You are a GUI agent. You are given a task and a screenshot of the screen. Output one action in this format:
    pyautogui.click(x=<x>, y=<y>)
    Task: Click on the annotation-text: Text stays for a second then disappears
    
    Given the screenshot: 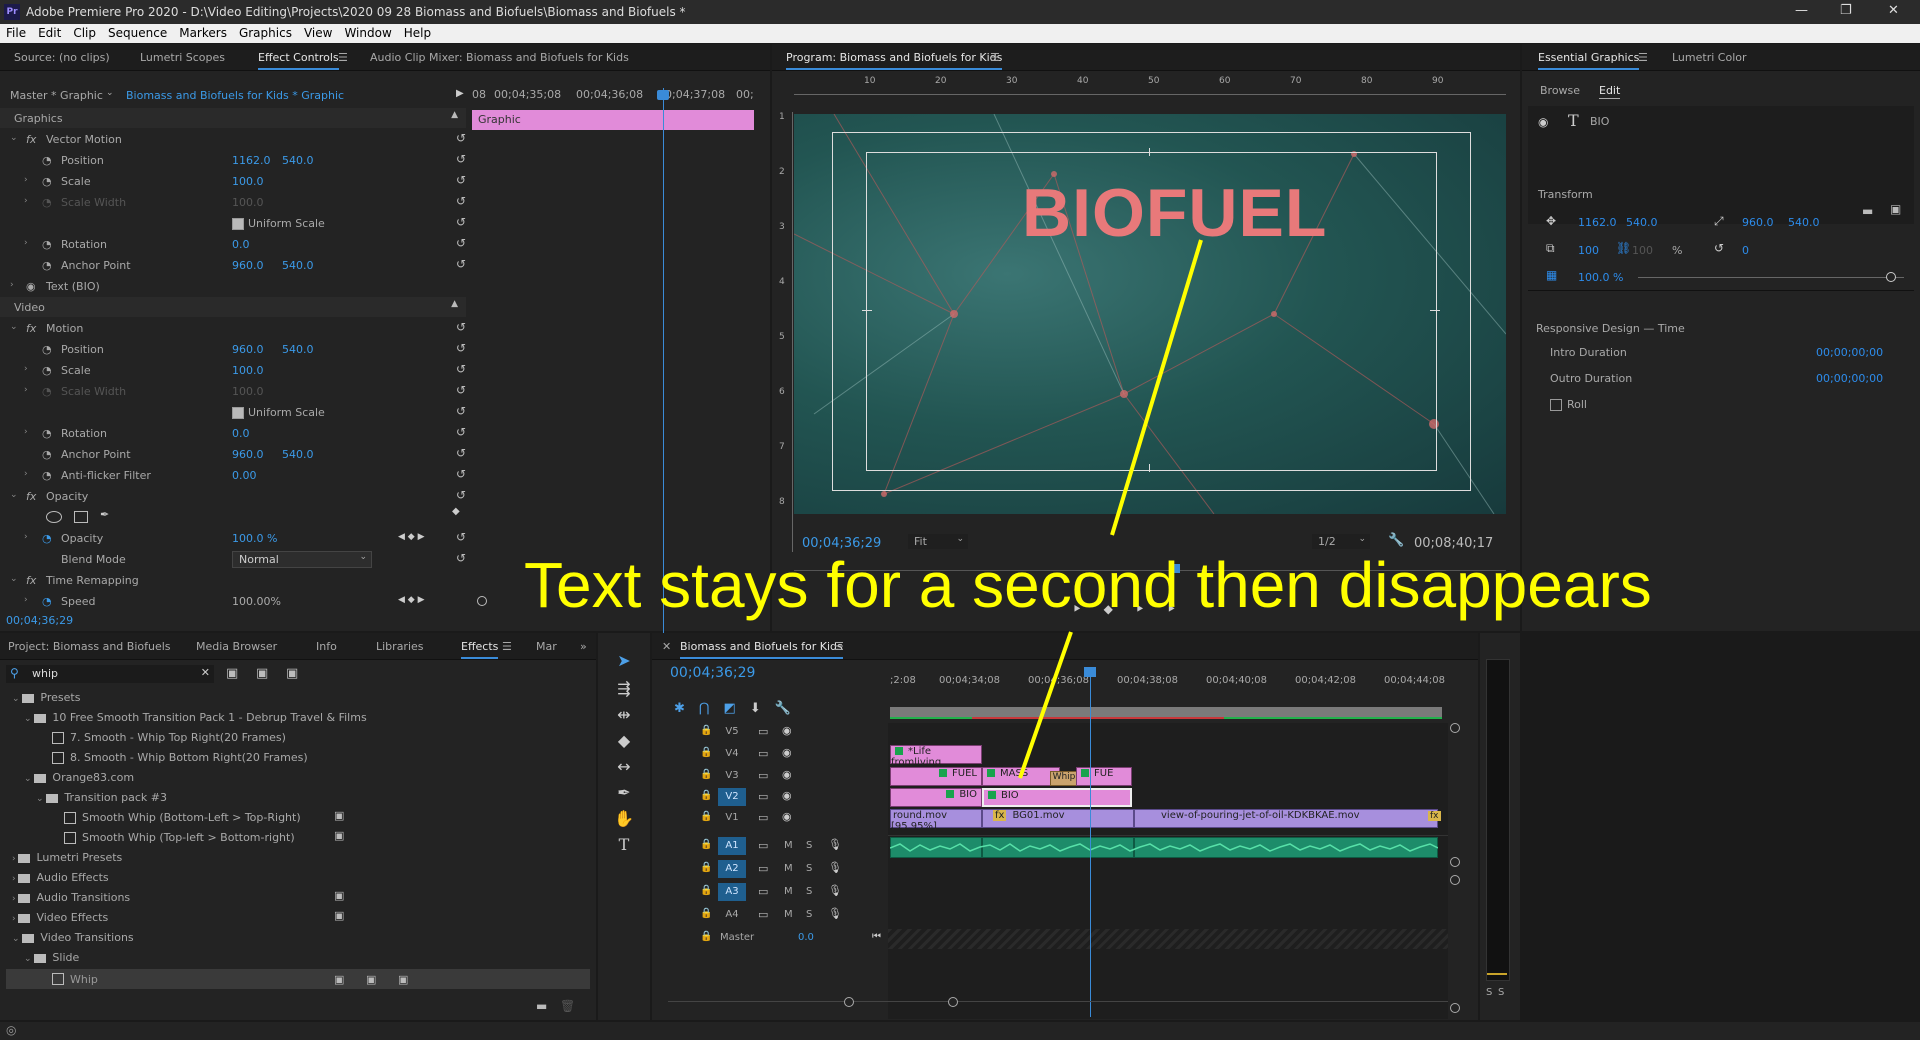 What is the action you would take?
    pyautogui.click(x=1088, y=585)
    